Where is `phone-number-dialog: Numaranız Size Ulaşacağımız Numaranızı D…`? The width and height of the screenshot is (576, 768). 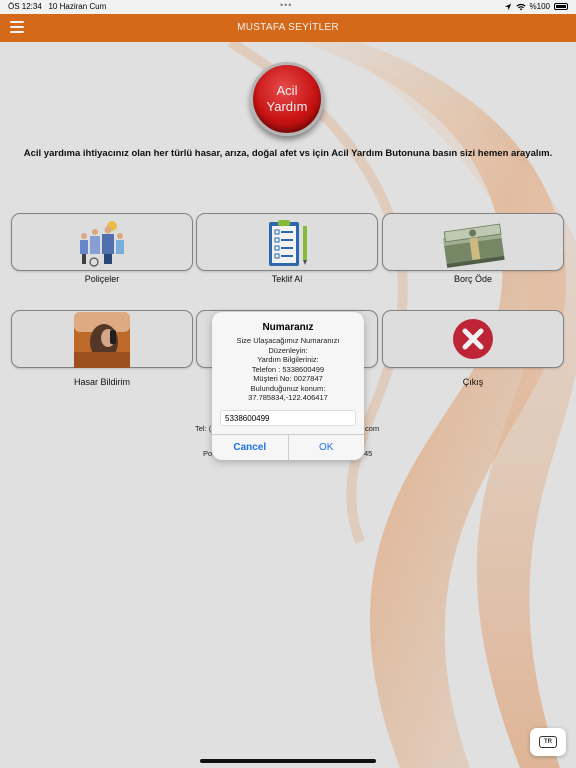 phone-number-dialog: Numaranız Size Ulaşacağımız Numaranızı D… is located at coordinates (288, 386).